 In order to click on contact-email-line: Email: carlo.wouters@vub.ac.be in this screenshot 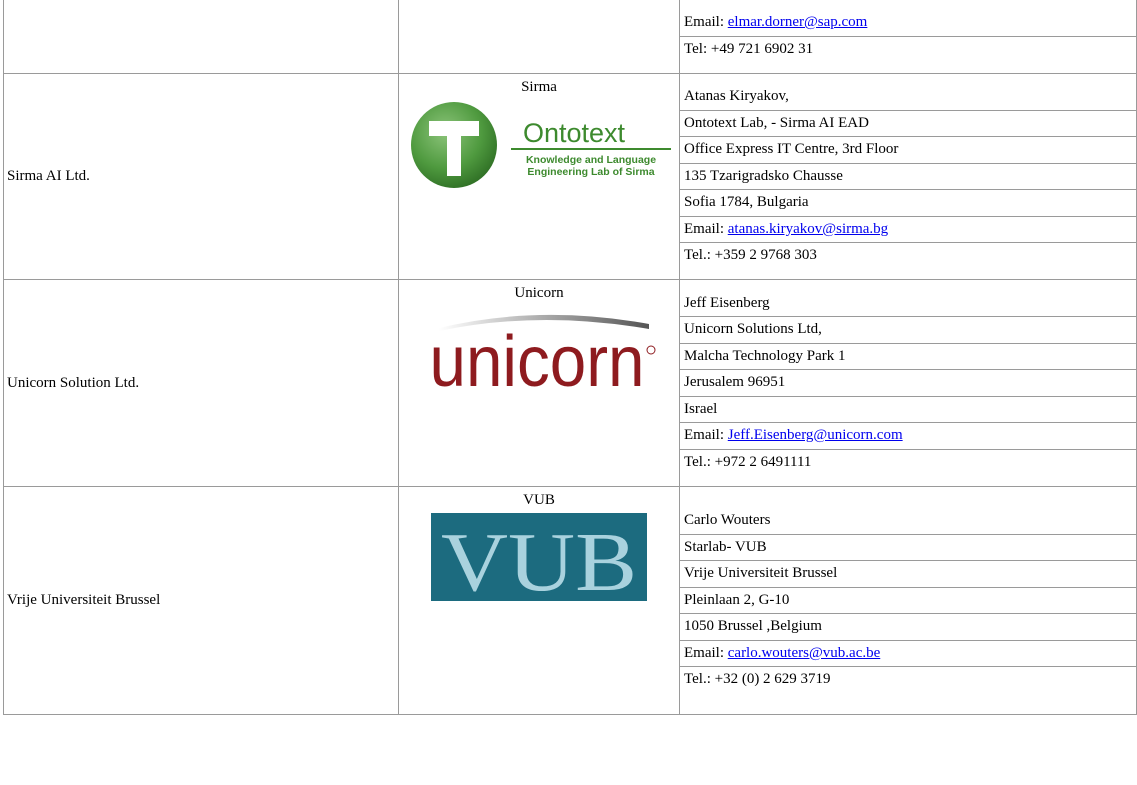, I will do `click(908, 654)`.